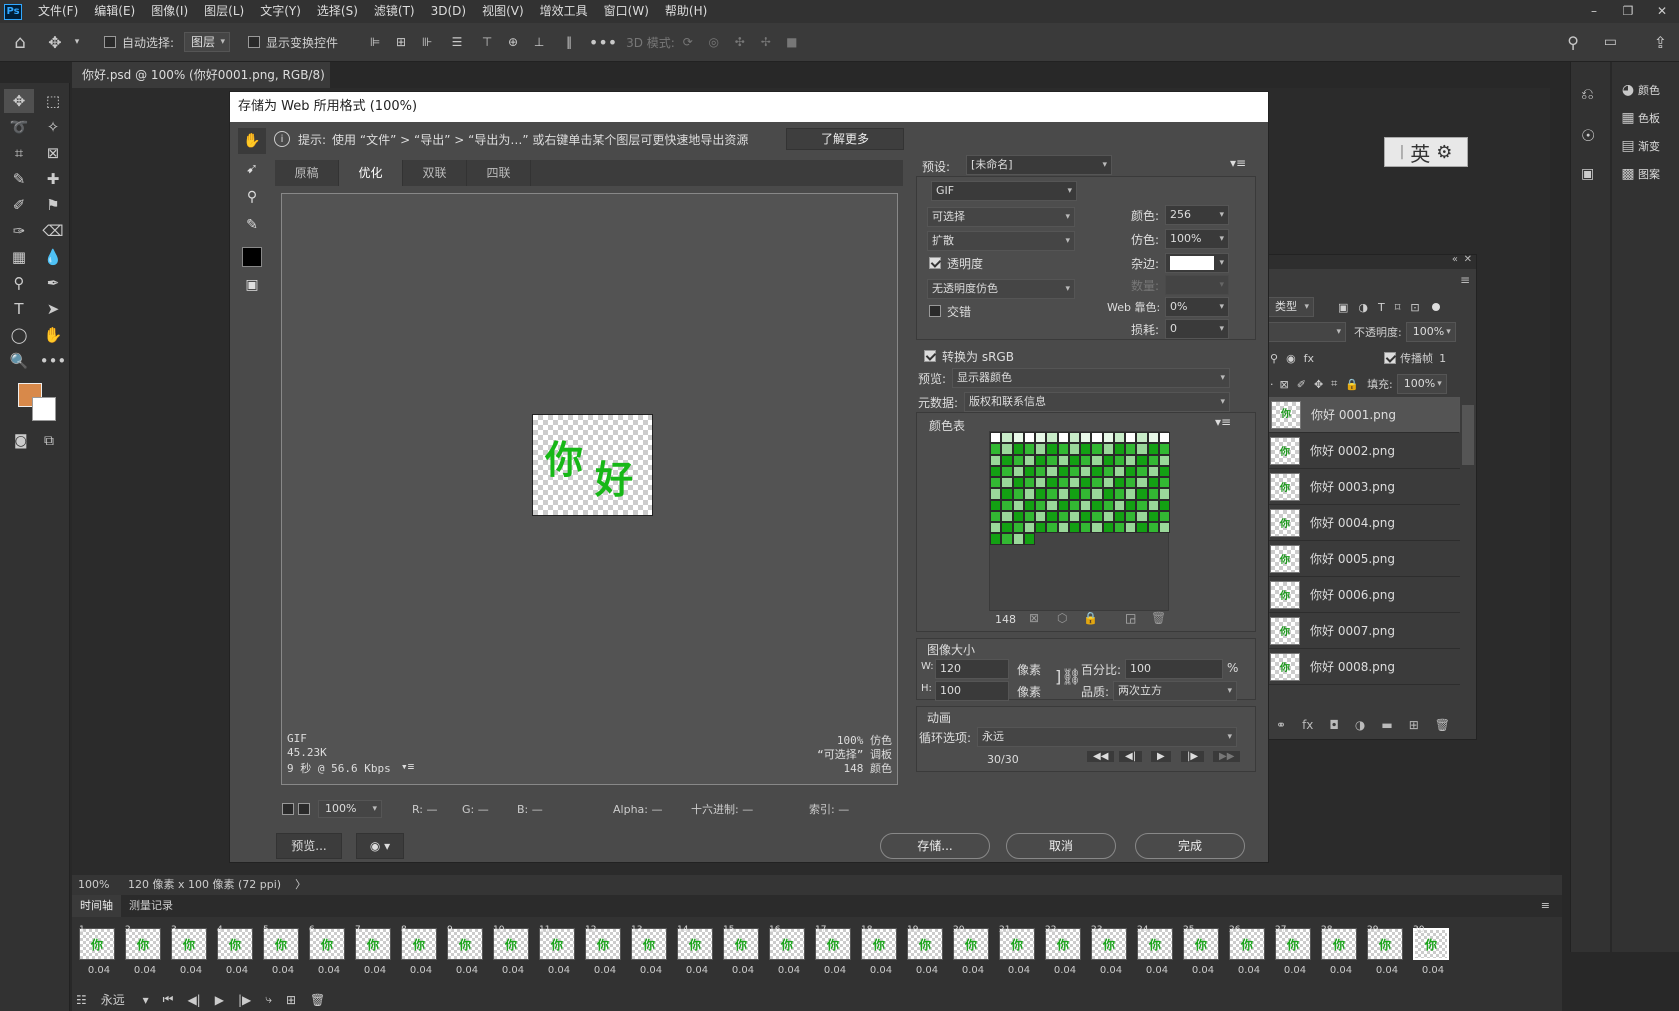  What do you see at coordinates (49, 441) in the screenshot?
I see `screen-mode-icon: ⧉` at bounding box center [49, 441].